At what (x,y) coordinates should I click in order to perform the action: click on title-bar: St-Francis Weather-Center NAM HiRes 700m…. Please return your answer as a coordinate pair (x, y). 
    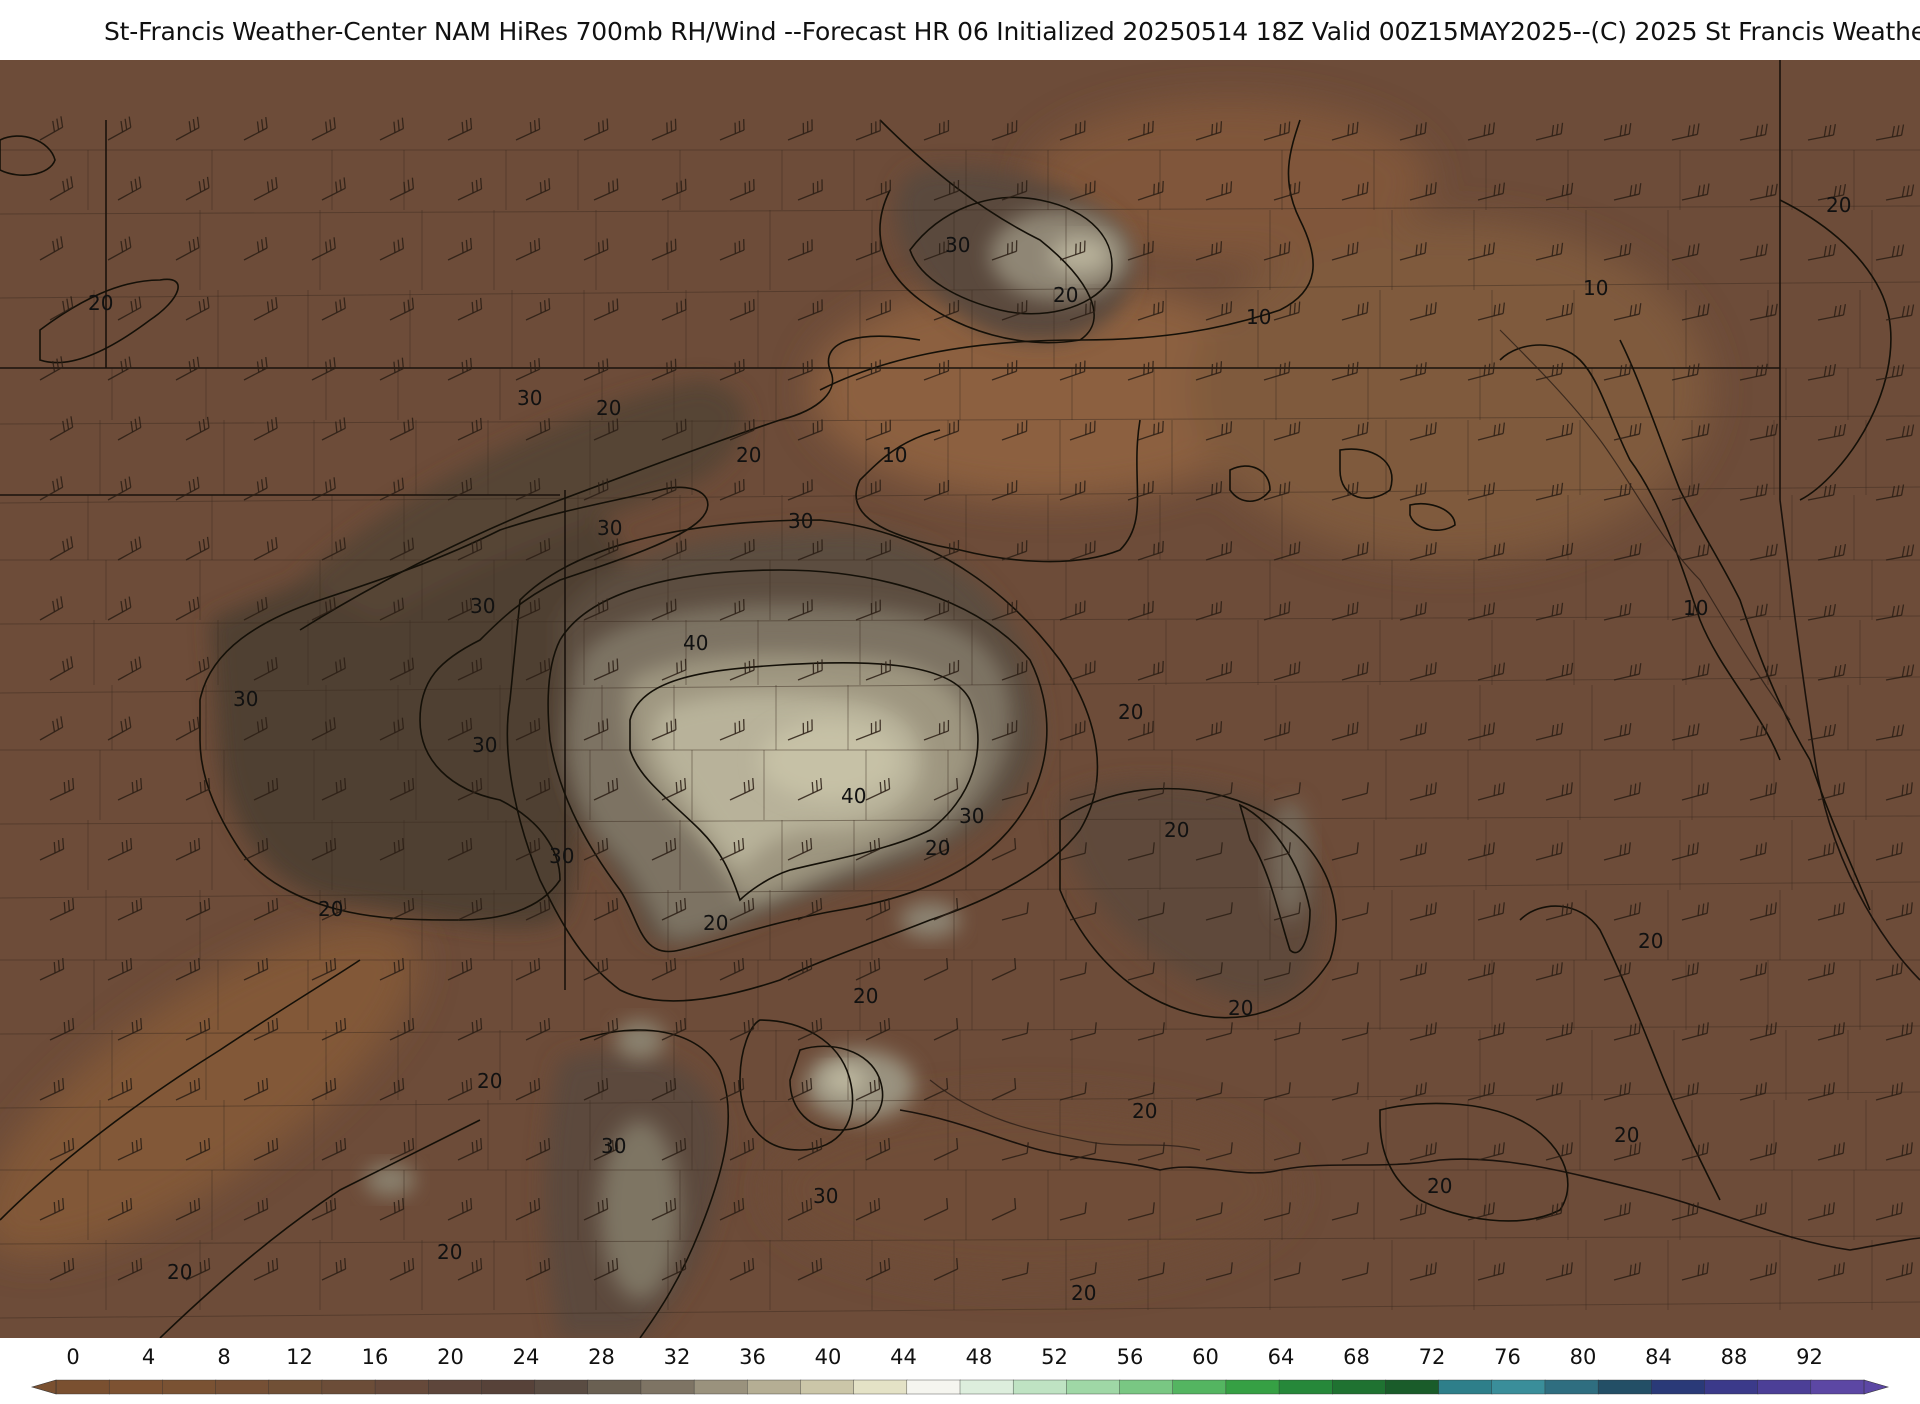
    Looking at the image, I should click on (960, 30).